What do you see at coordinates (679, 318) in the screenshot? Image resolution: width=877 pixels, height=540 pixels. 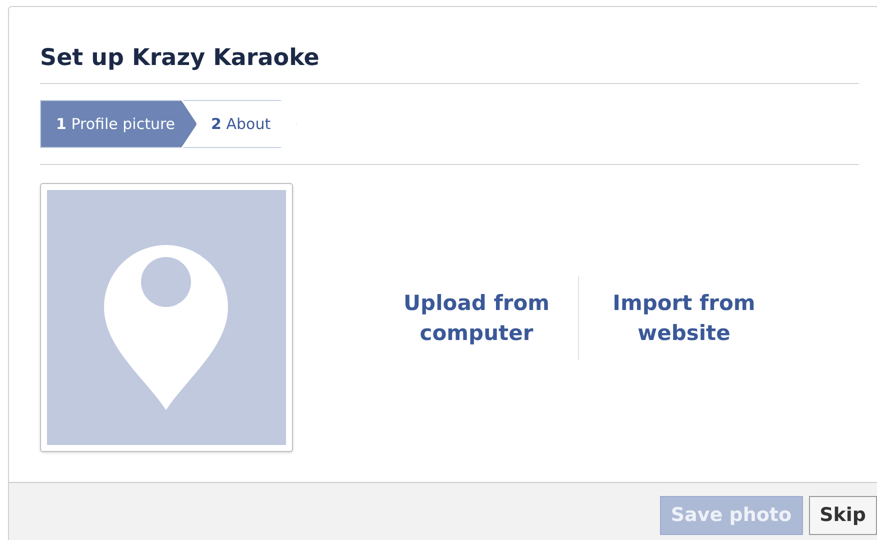 I see `photo-option-link: Import from website` at bounding box center [679, 318].